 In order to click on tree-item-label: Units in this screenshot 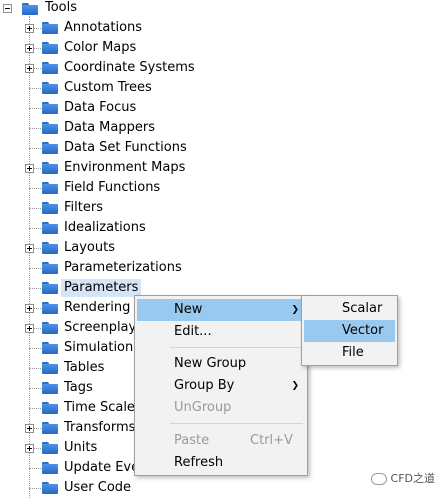, I will do `click(80, 448)`.